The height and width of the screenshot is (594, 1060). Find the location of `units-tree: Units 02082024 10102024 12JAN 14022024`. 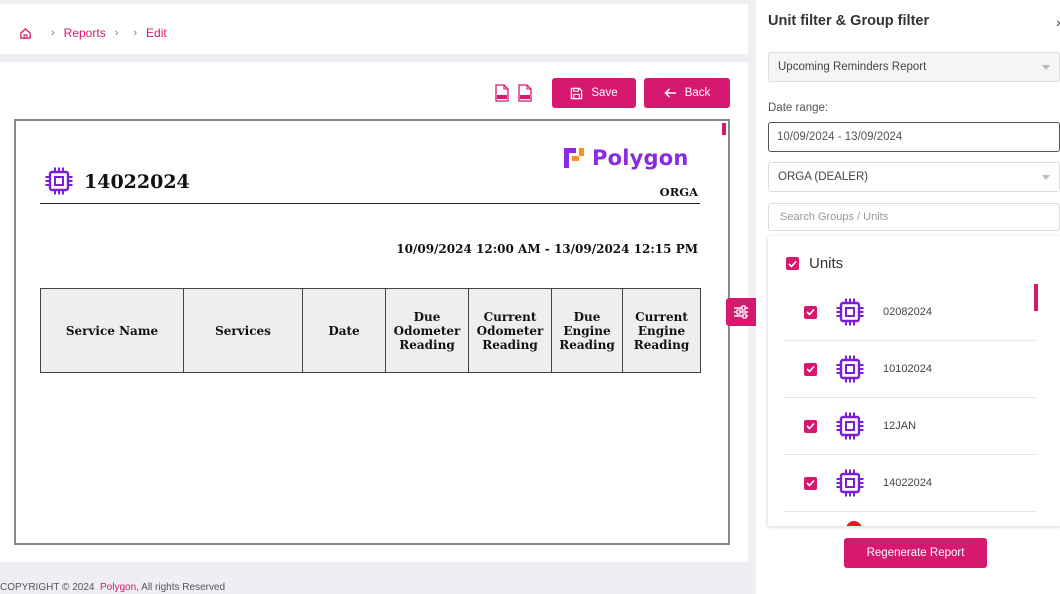

units-tree: Units 02082024 10102024 12JAN 14022024 is located at coordinates (914, 381).